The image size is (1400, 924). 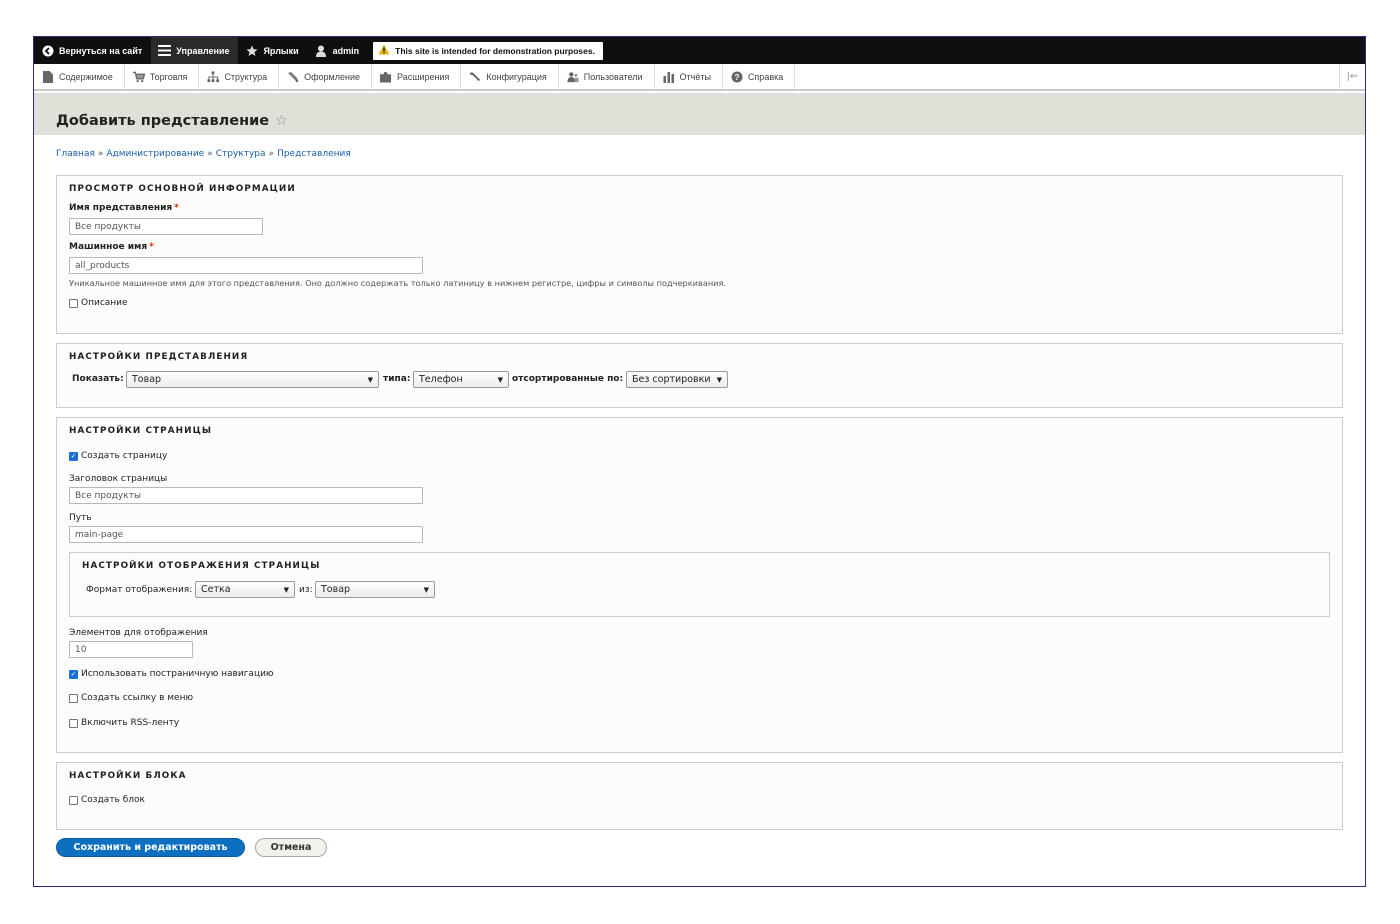 I want to click on fieldset-title: Настройки страницы, so click(x=141, y=431).